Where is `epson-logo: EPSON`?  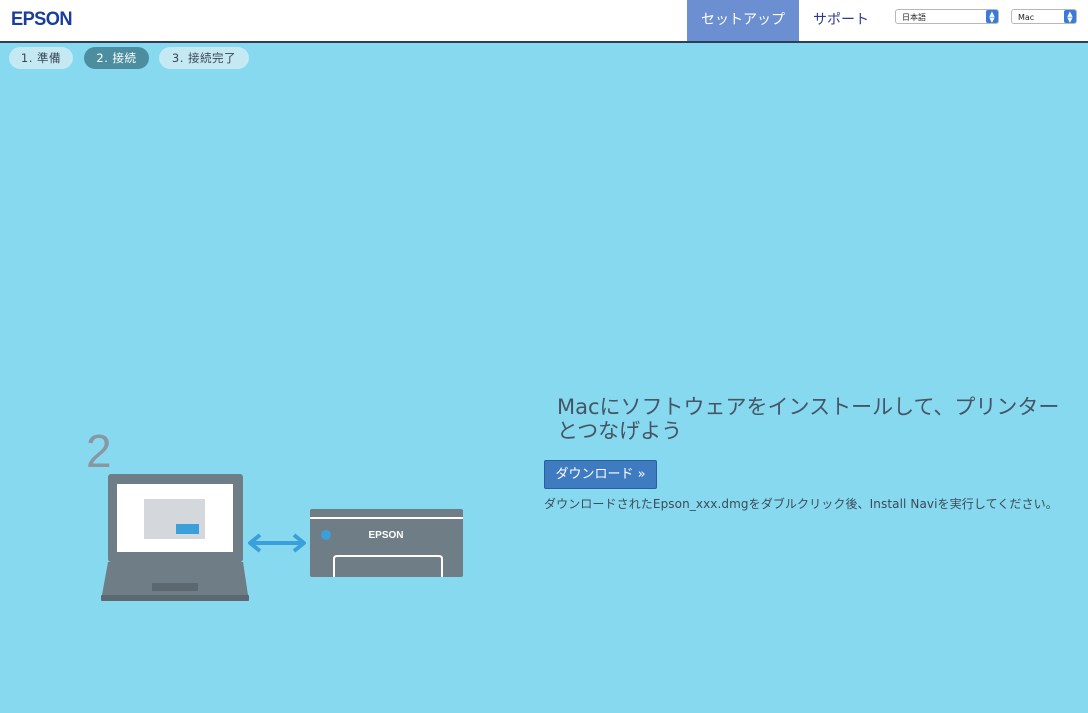
epson-logo: EPSON is located at coordinates (42, 20).